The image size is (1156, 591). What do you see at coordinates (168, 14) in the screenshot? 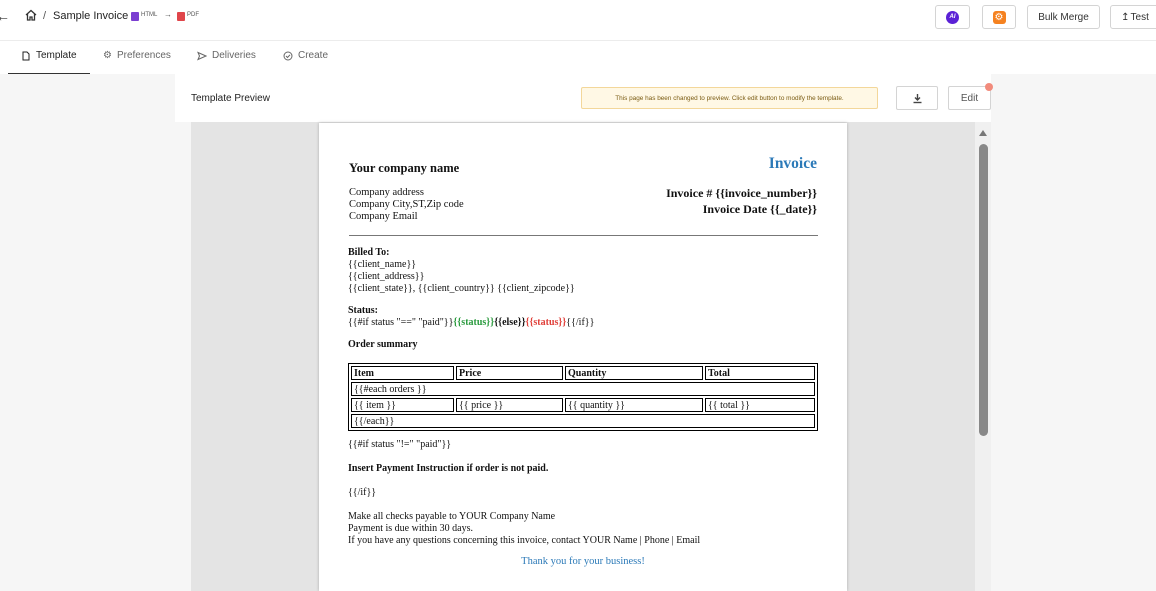
I see `format-arrow: →` at bounding box center [168, 14].